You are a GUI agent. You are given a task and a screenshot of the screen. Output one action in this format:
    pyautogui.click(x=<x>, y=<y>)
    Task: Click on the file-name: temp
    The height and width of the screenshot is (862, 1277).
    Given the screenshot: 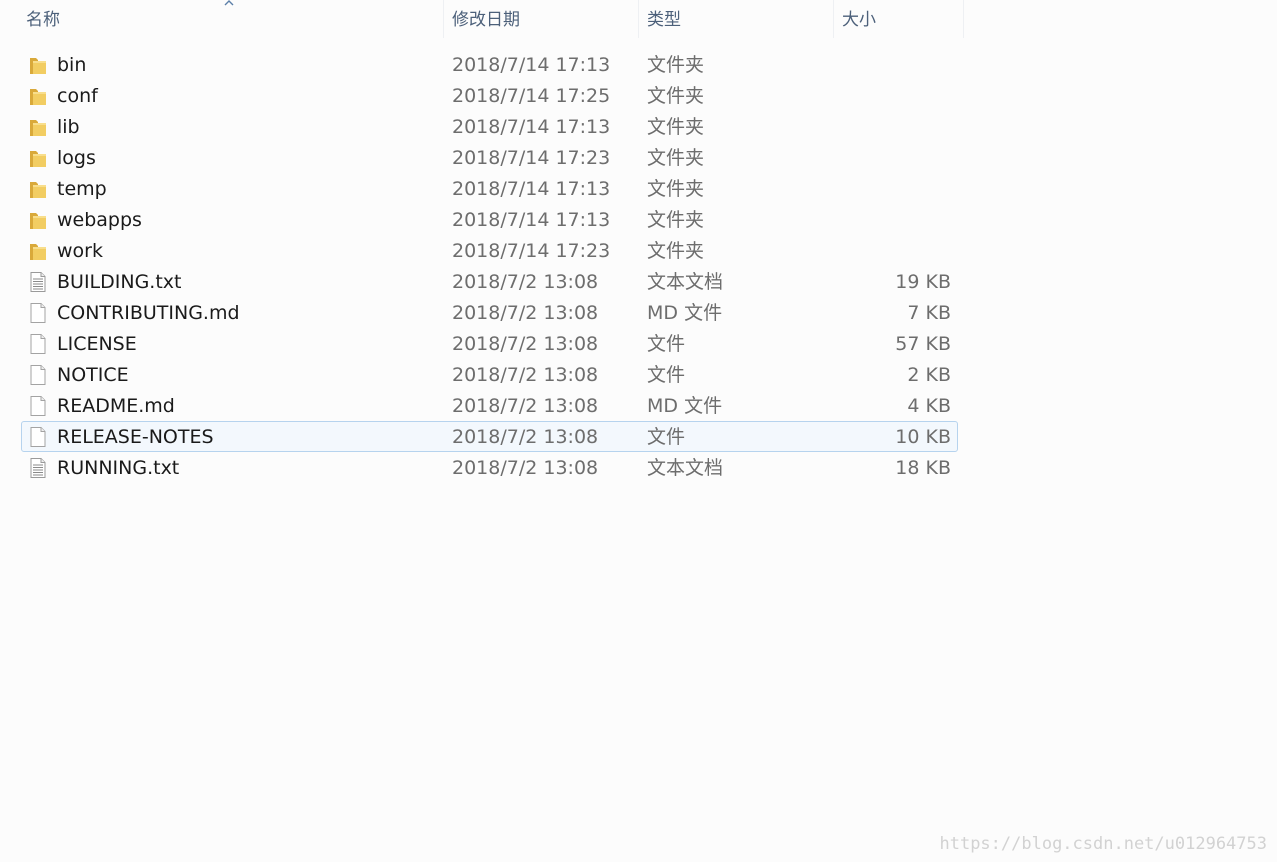 What is the action you would take?
    pyautogui.click(x=82, y=189)
    